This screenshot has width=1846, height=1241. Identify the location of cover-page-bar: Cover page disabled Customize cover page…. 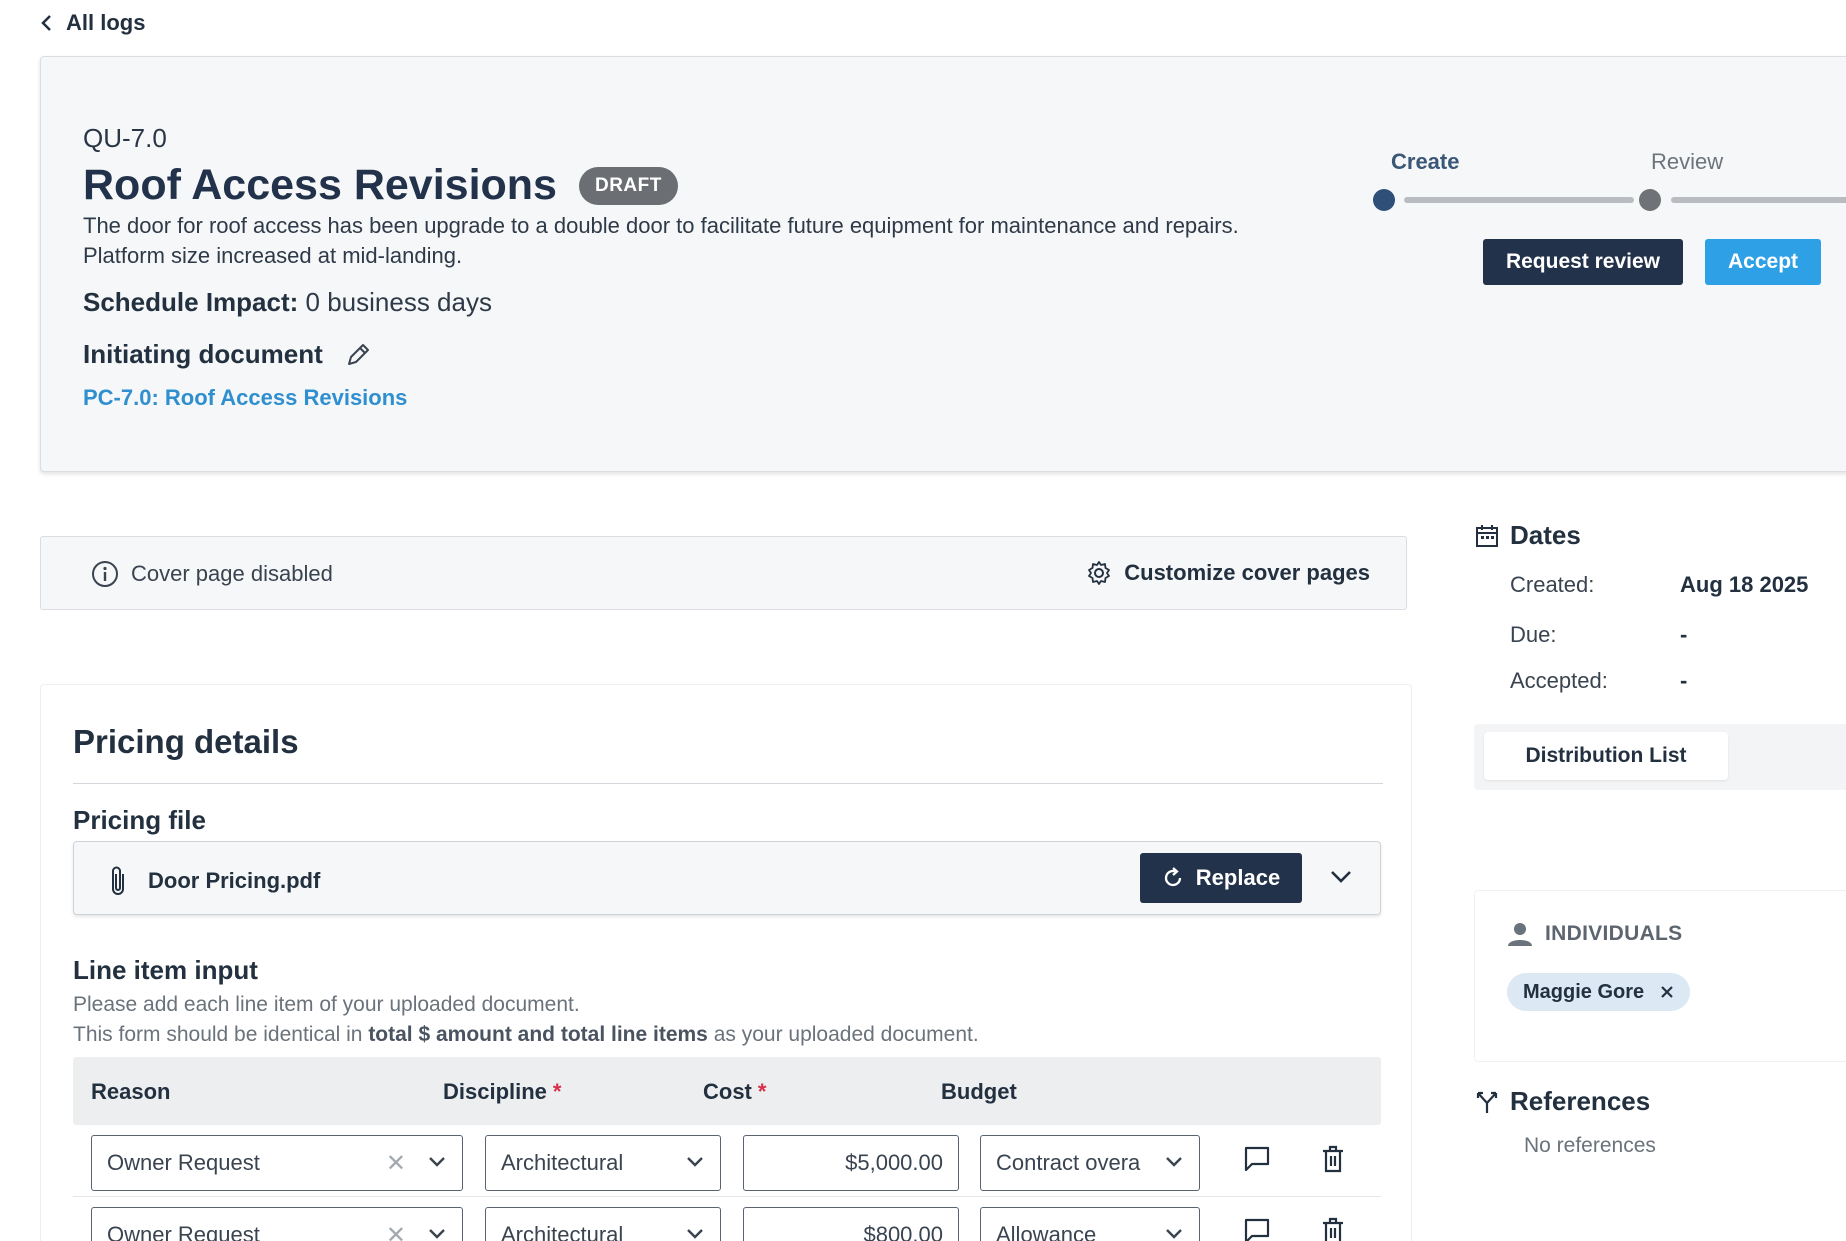
(723, 573).